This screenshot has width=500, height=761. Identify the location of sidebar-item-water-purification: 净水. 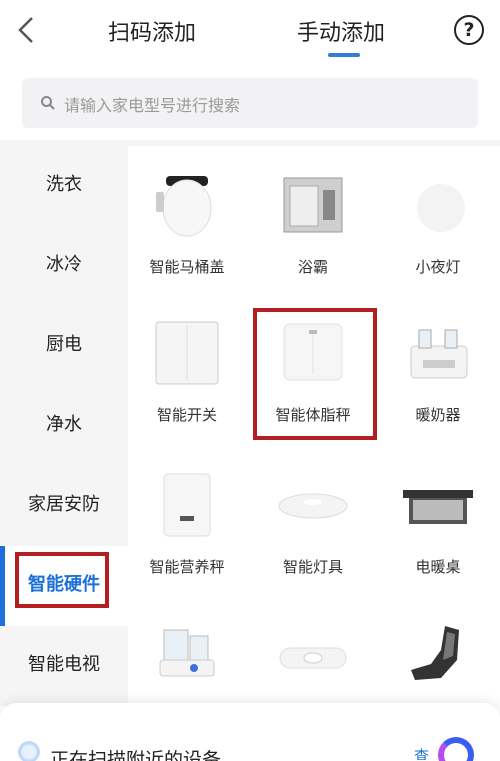
(64, 426).